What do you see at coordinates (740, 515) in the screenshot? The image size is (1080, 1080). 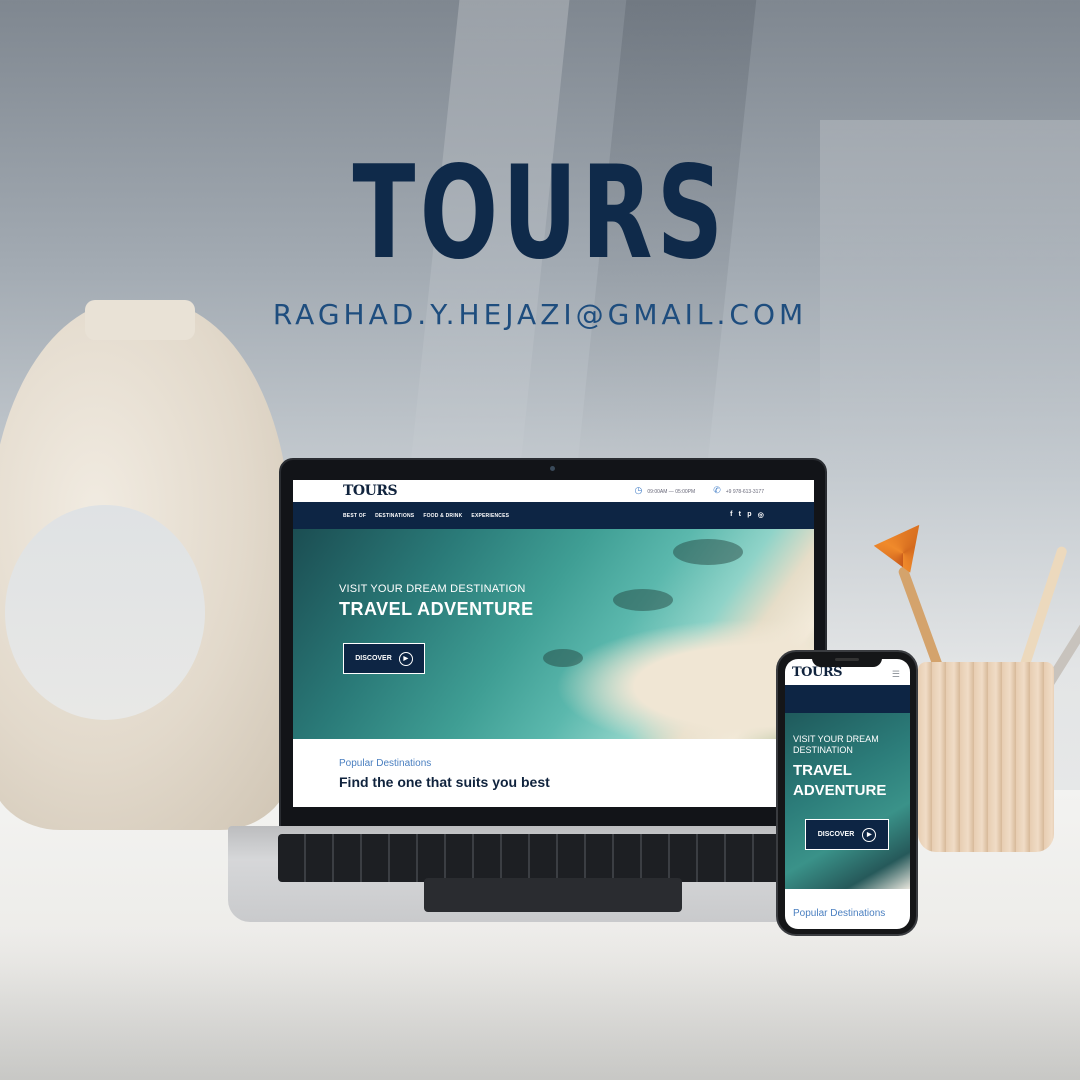 I see `twitter-icon: t` at bounding box center [740, 515].